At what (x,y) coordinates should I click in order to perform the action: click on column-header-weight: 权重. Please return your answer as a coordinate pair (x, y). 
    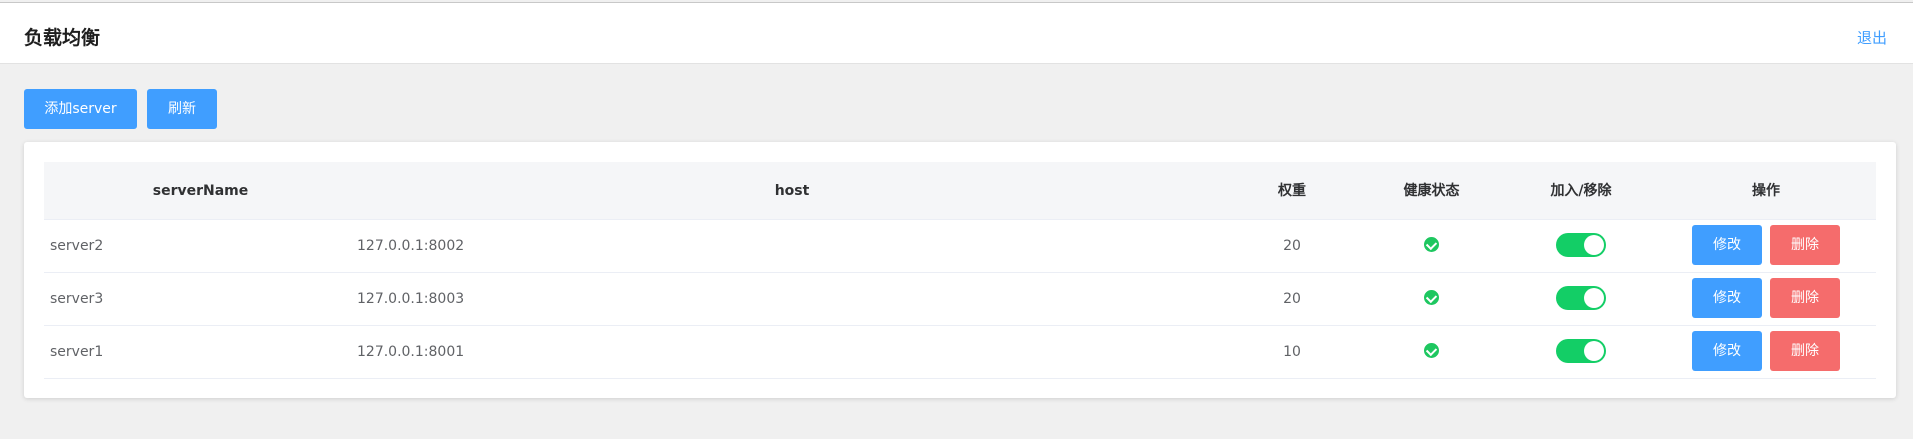
    Looking at the image, I should click on (1292, 191).